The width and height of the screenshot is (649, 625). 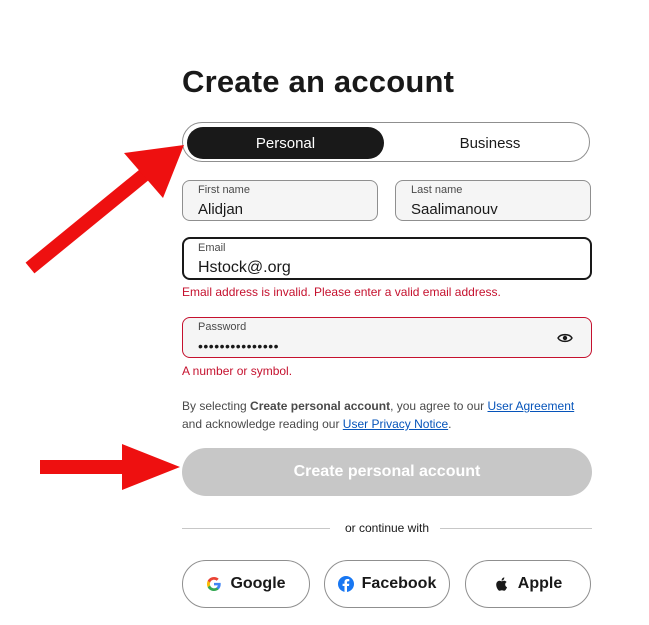 I want to click on email-label: Email, so click(x=212, y=248).